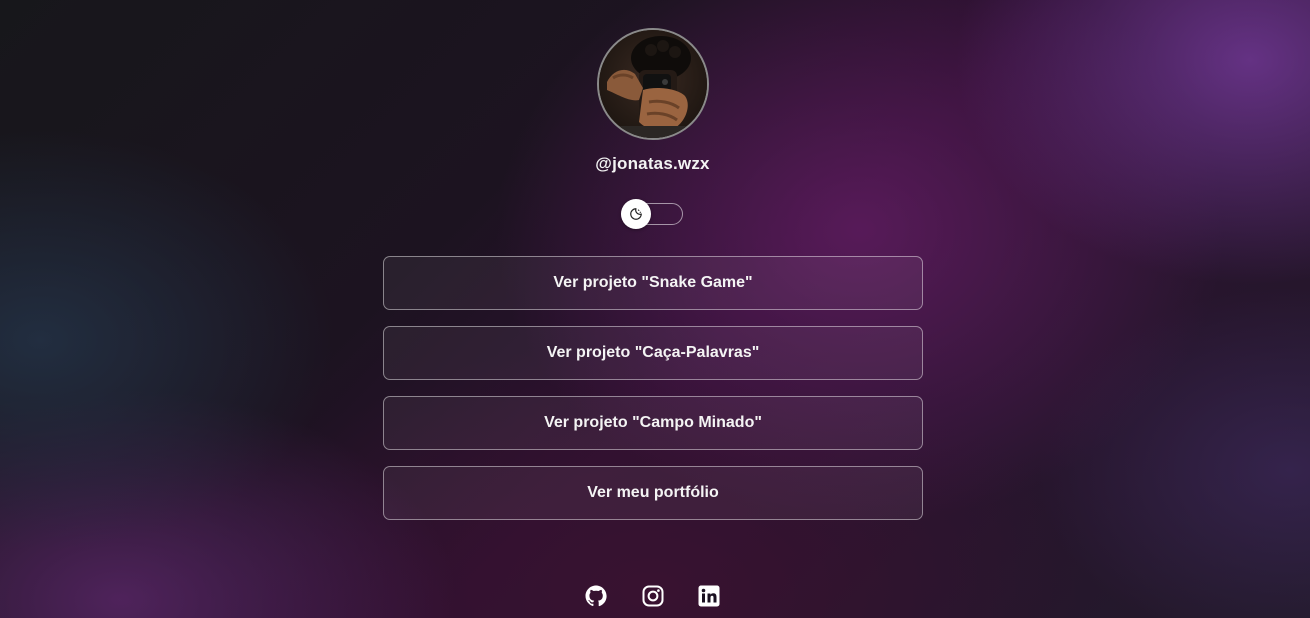  Describe the element at coordinates (653, 423) in the screenshot. I see `campo-minado-link-button: Ver projeto "Campo Minado"` at that location.